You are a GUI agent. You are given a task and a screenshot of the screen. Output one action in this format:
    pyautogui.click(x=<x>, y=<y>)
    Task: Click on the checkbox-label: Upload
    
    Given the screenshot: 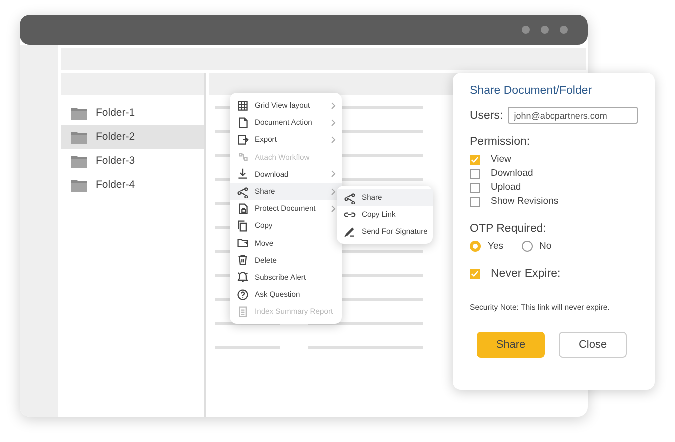 What is the action you would take?
    pyautogui.click(x=506, y=187)
    